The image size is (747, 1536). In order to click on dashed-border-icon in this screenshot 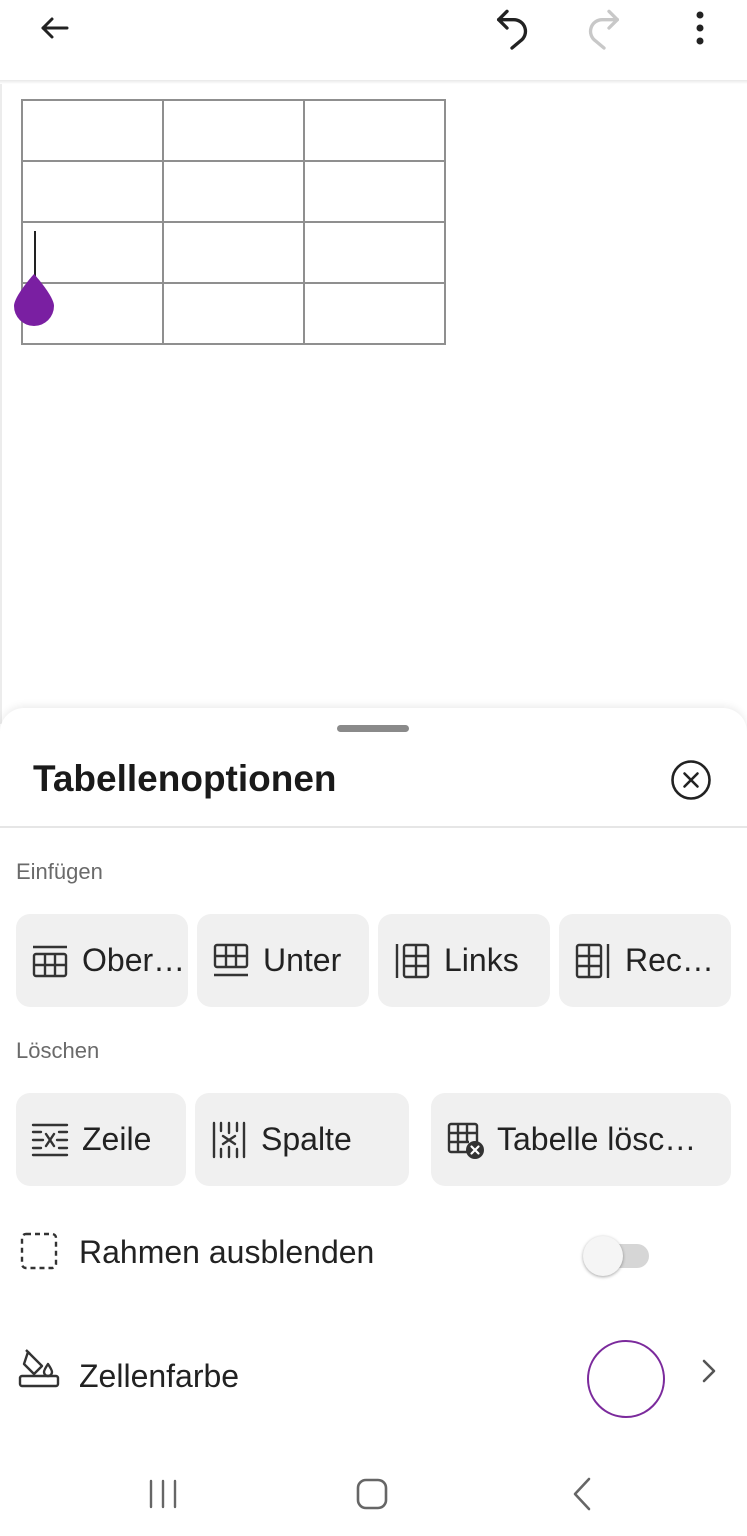, I will do `click(39, 1251)`.